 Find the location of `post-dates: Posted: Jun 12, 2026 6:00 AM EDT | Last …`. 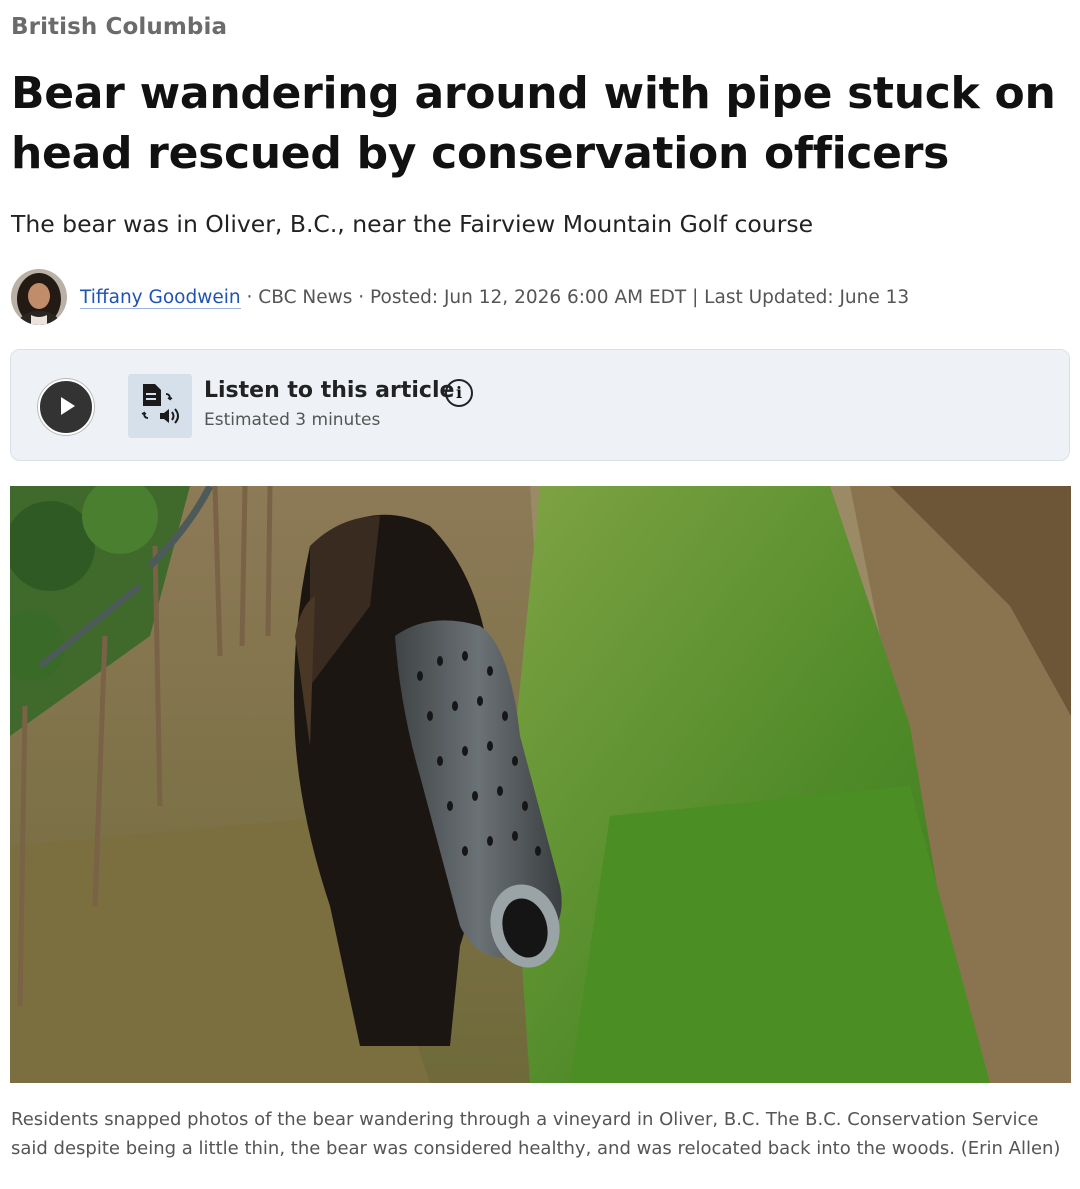

post-dates: Posted: Jun 12, 2026 6:00 AM EDT | Last … is located at coordinates (640, 297).